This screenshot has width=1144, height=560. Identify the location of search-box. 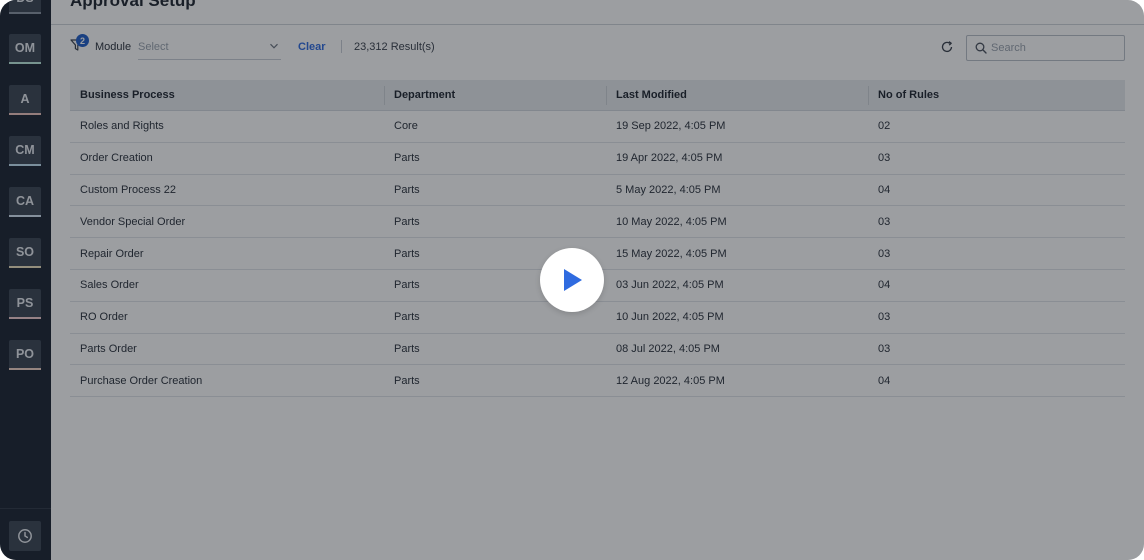
(1045, 48).